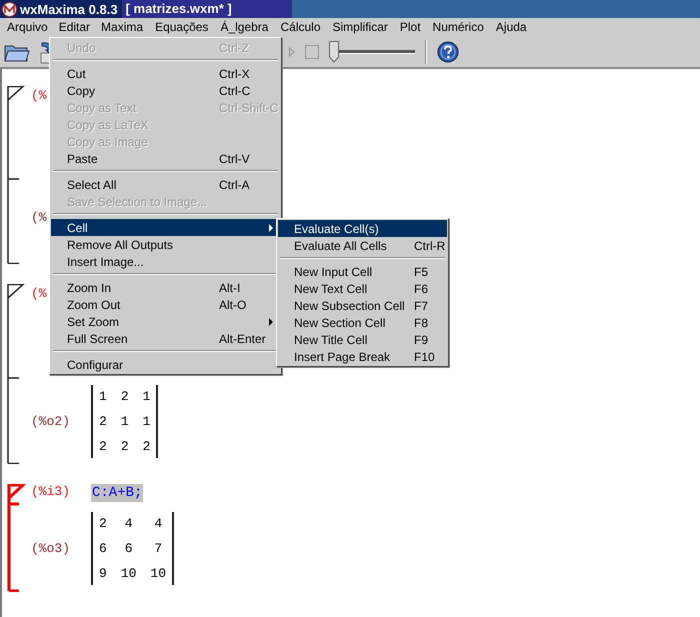 The width and height of the screenshot is (700, 617). What do you see at coordinates (75, 27) in the screenshot?
I see `menu-title: Editar` at bounding box center [75, 27].